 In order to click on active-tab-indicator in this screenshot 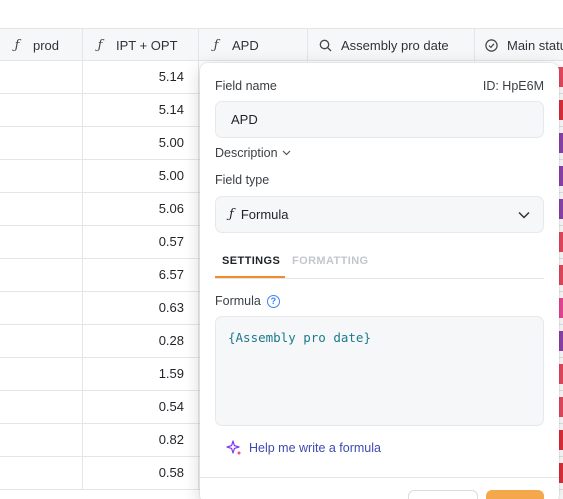, I will do `click(250, 277)`.